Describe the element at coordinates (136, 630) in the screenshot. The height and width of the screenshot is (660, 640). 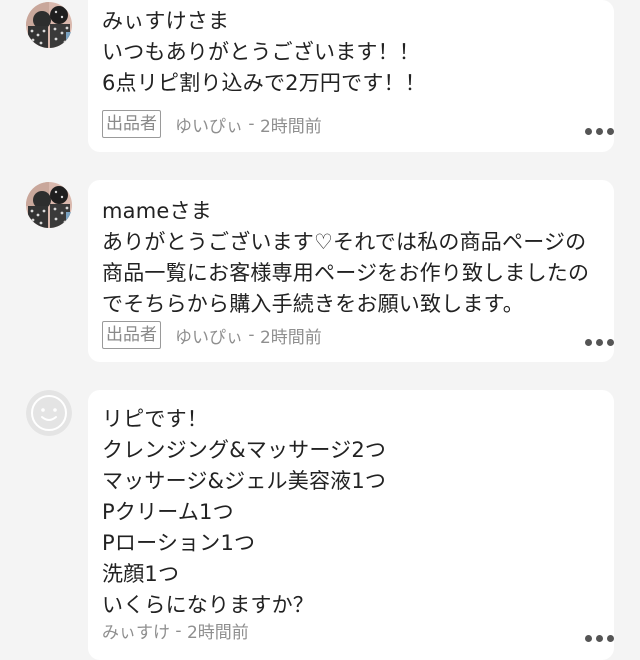
I see `comment-author: みぃすけ` at that location.